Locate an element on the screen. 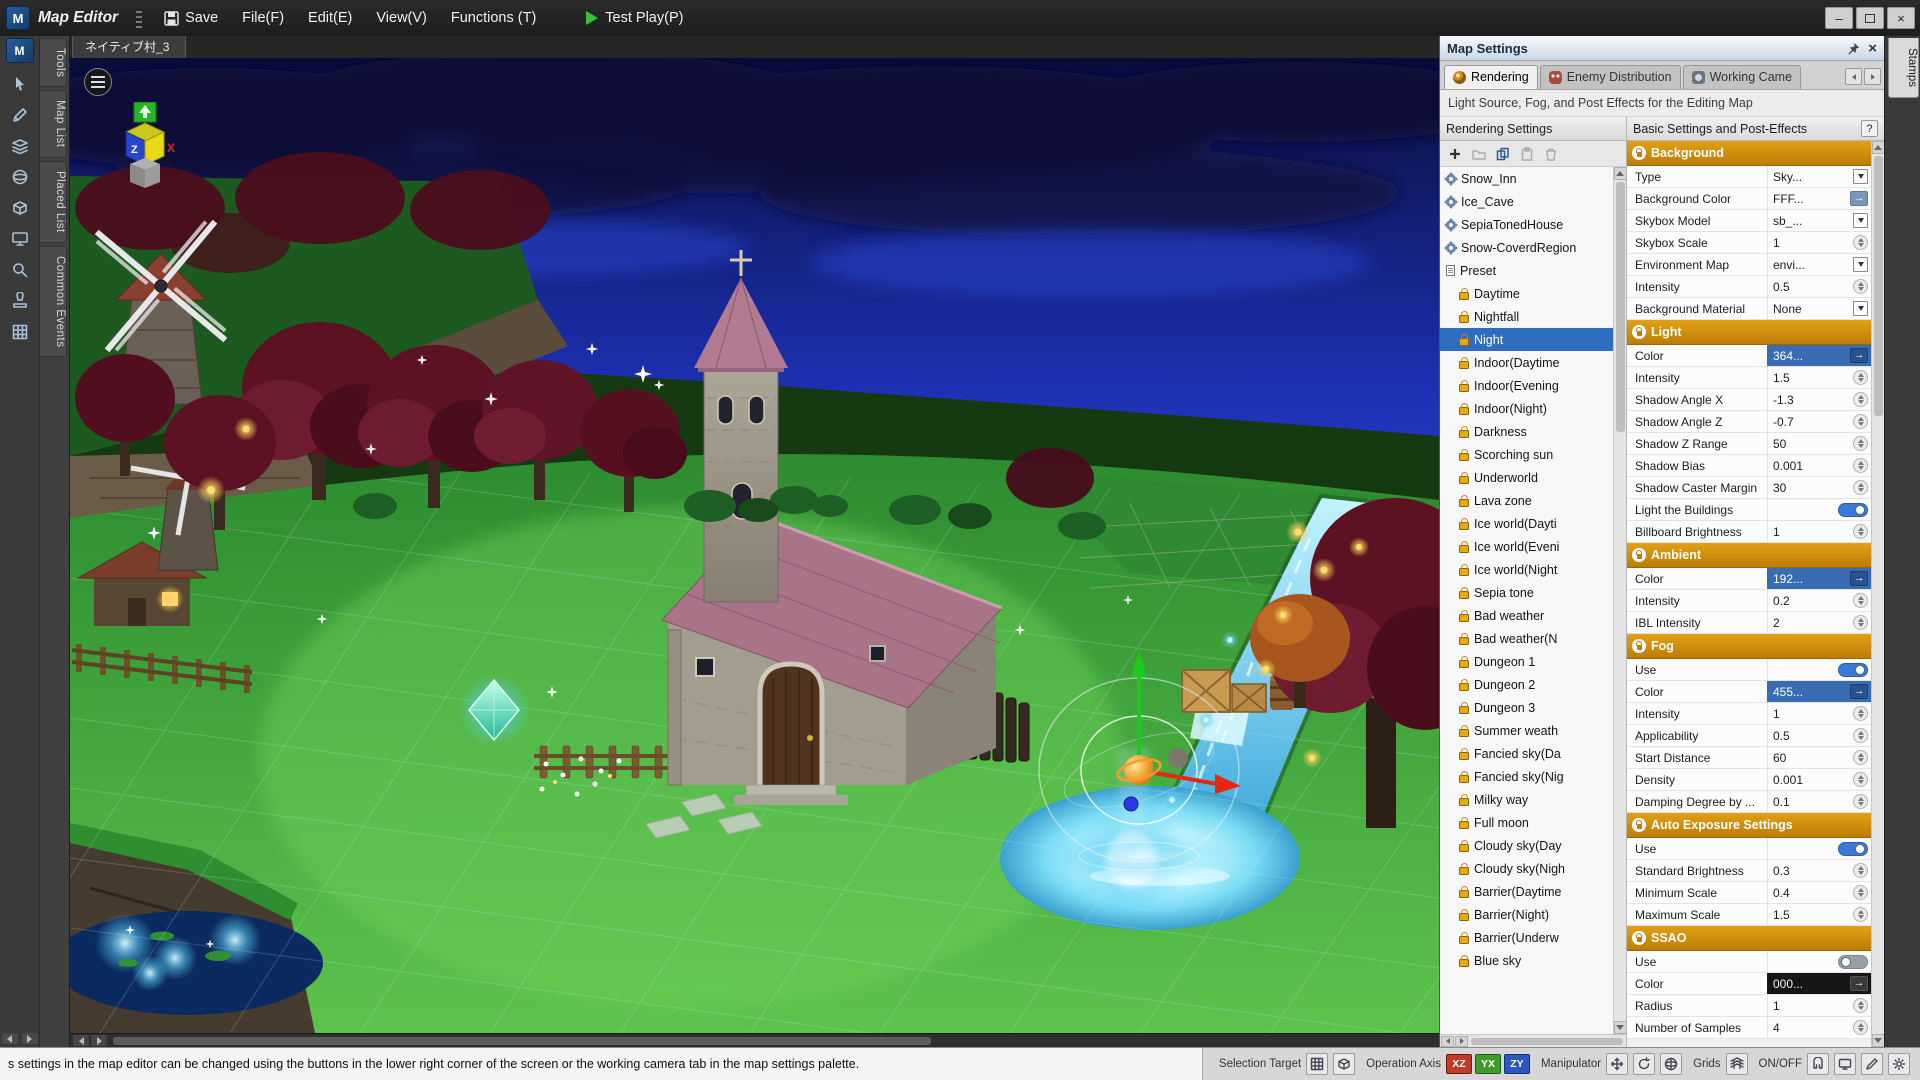  toggle-switch is located at coordinates (1853, 669).